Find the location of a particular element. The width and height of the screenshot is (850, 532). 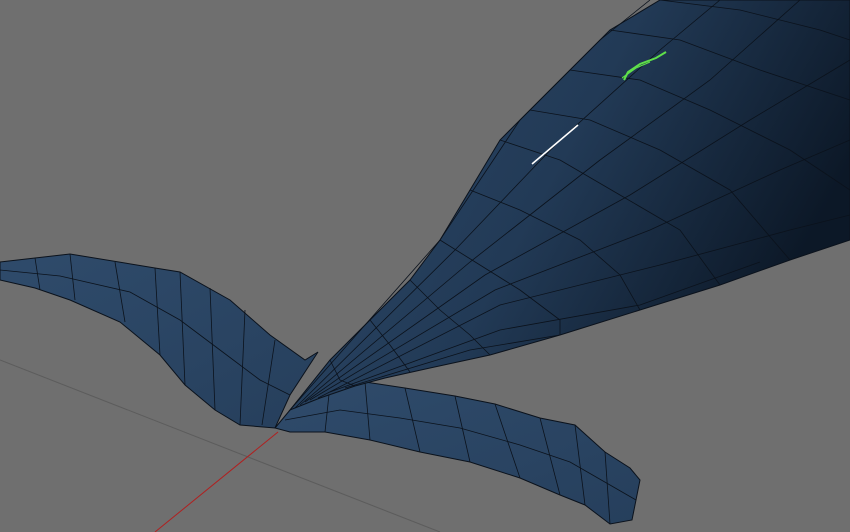

x-axis-line is located at coordinates (216, 481).